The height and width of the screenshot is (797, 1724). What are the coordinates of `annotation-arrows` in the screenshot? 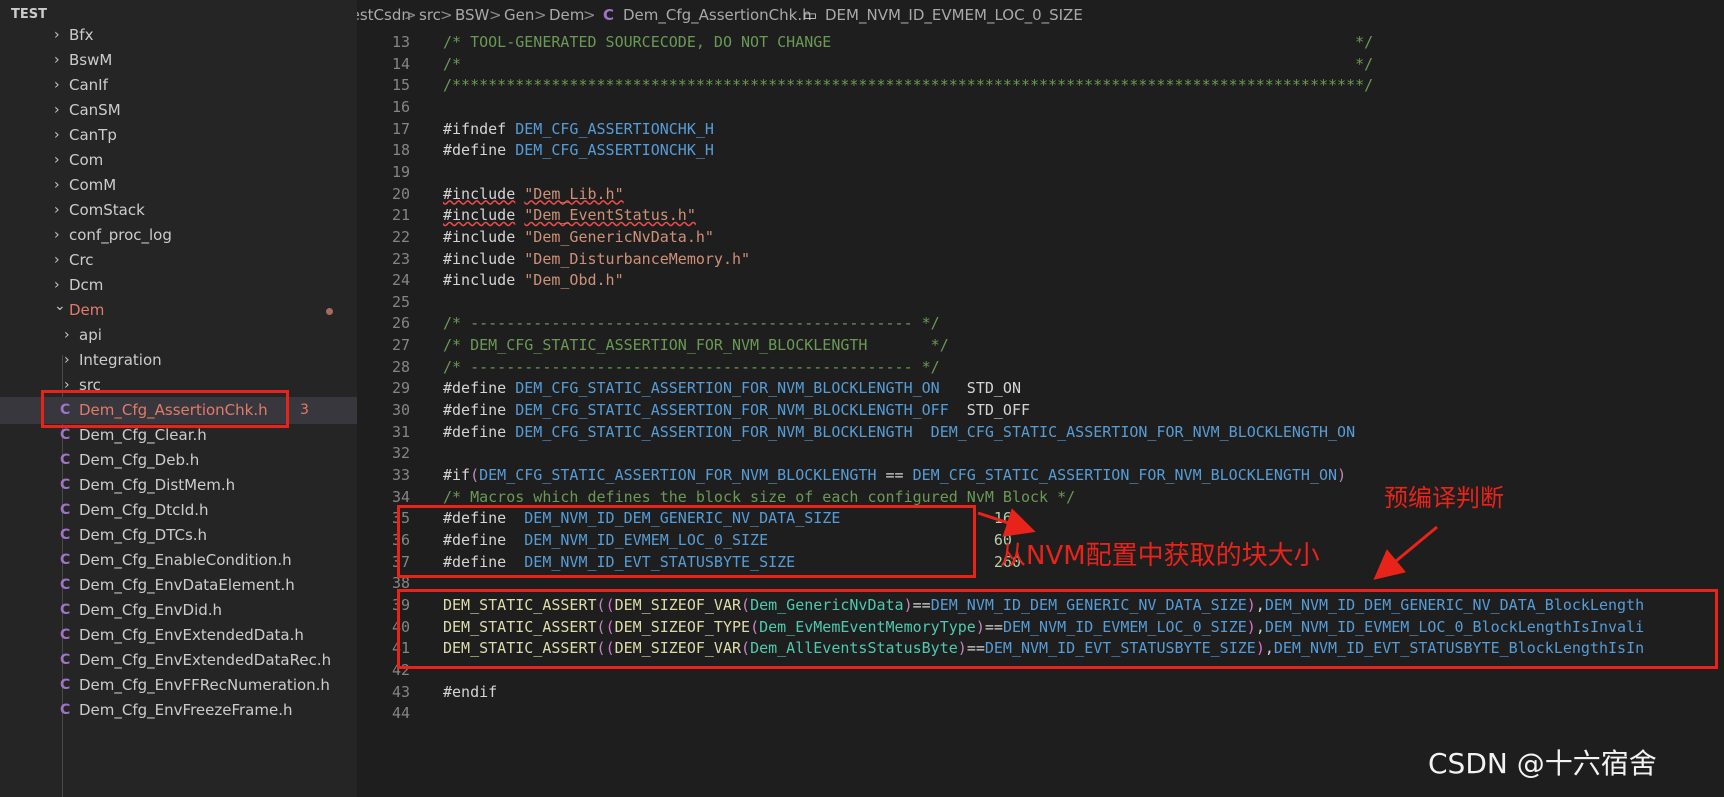 It's located at (1207, 544).